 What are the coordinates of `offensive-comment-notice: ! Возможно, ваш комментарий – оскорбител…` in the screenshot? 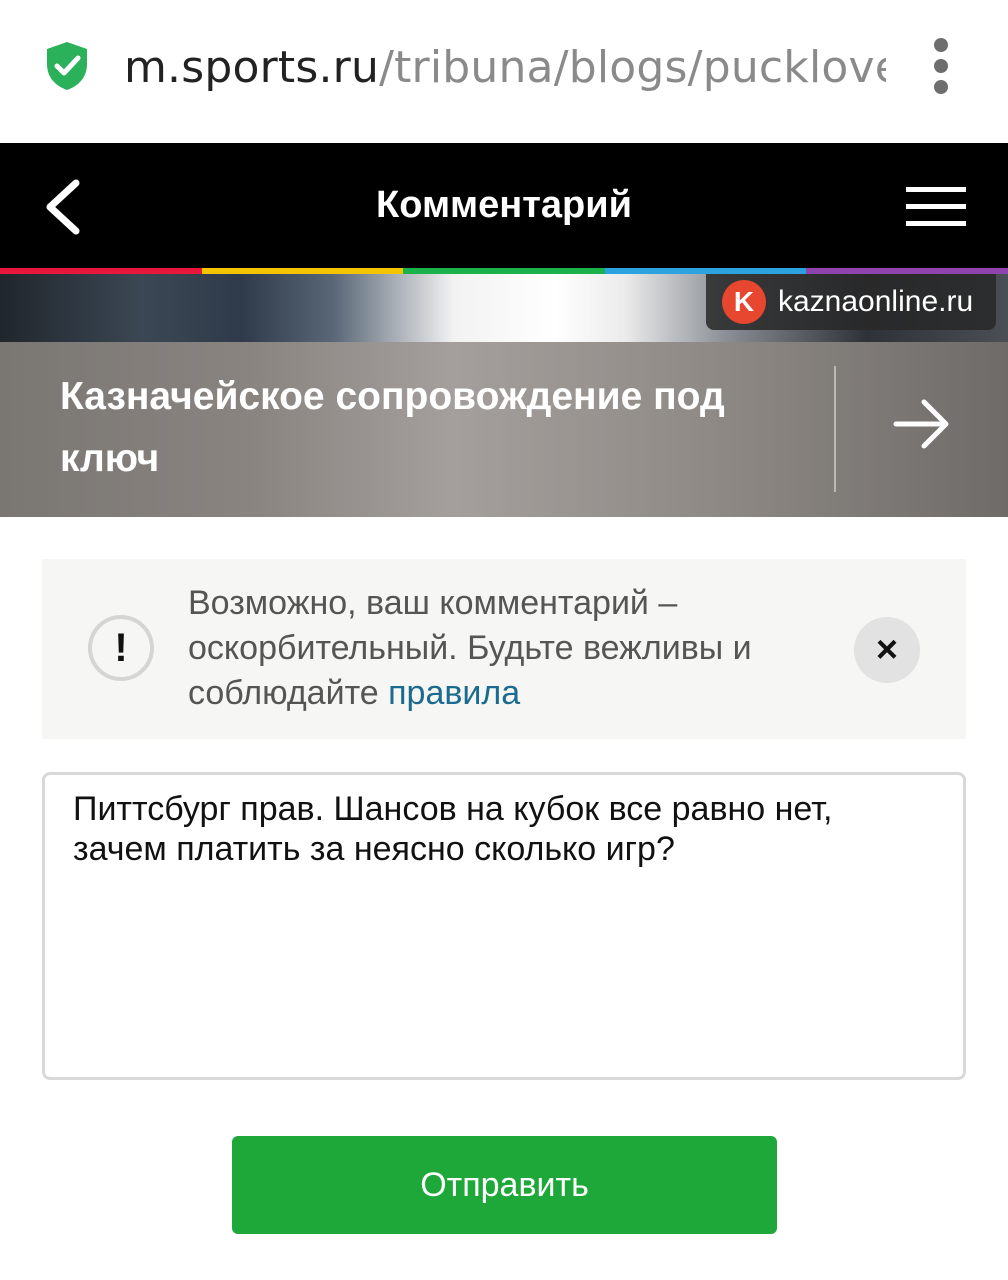 It's located at (504, 649).